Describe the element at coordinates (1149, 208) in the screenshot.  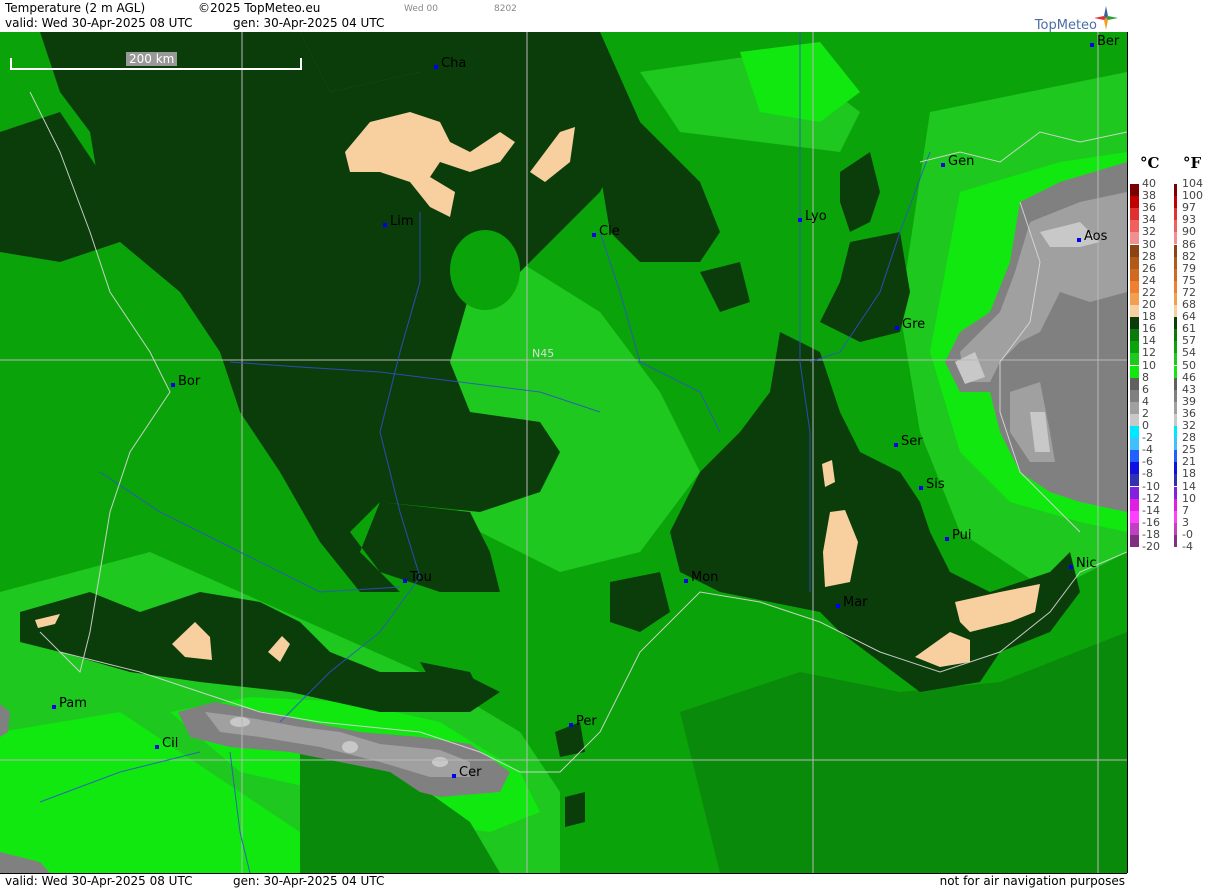
I see `legend-celsius-label: 36` at that location.